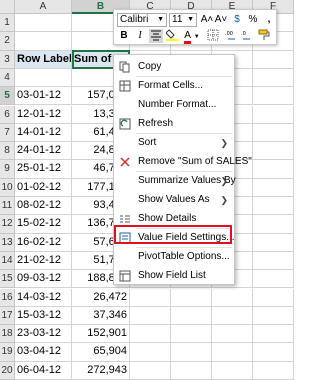  I want to click on fill-color-icon, so click(172, 36).